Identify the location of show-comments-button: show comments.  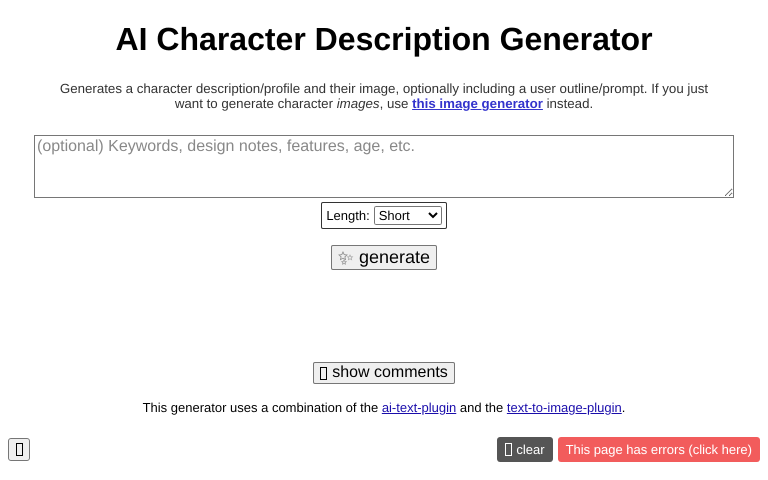
(384, 373).